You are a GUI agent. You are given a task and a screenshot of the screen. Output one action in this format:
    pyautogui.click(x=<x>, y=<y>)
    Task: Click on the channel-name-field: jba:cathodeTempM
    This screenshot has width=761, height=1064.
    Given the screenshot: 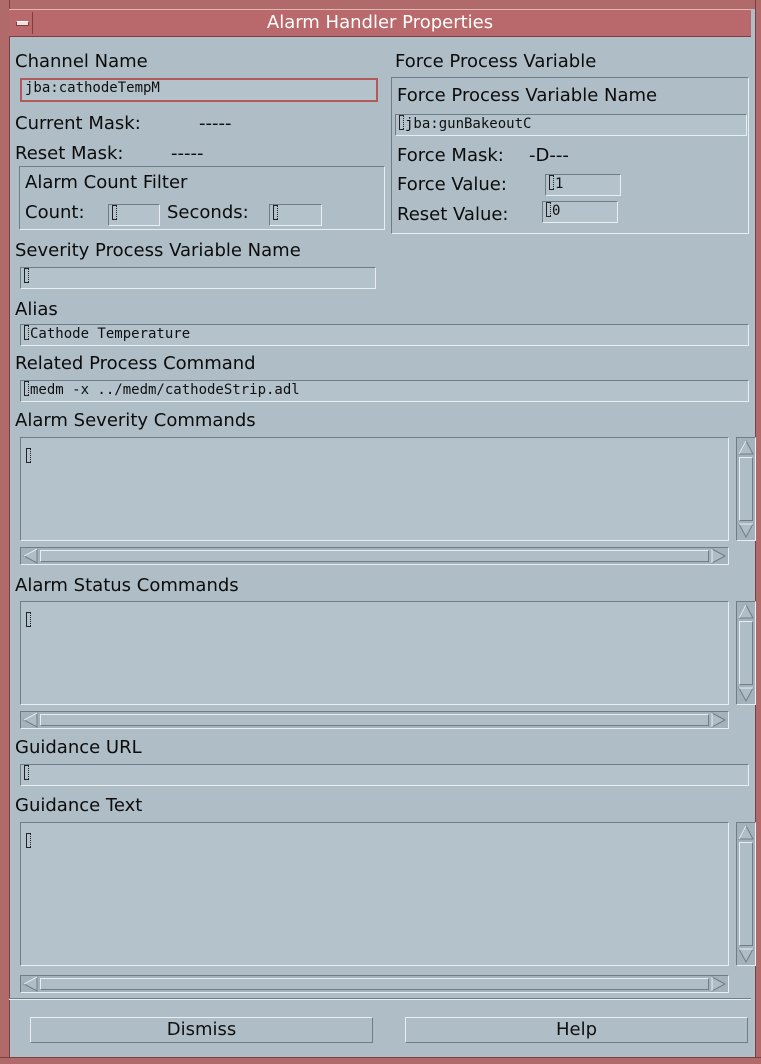 What is the action you would take?
    pyautogui.click(x=199, y=90)
    